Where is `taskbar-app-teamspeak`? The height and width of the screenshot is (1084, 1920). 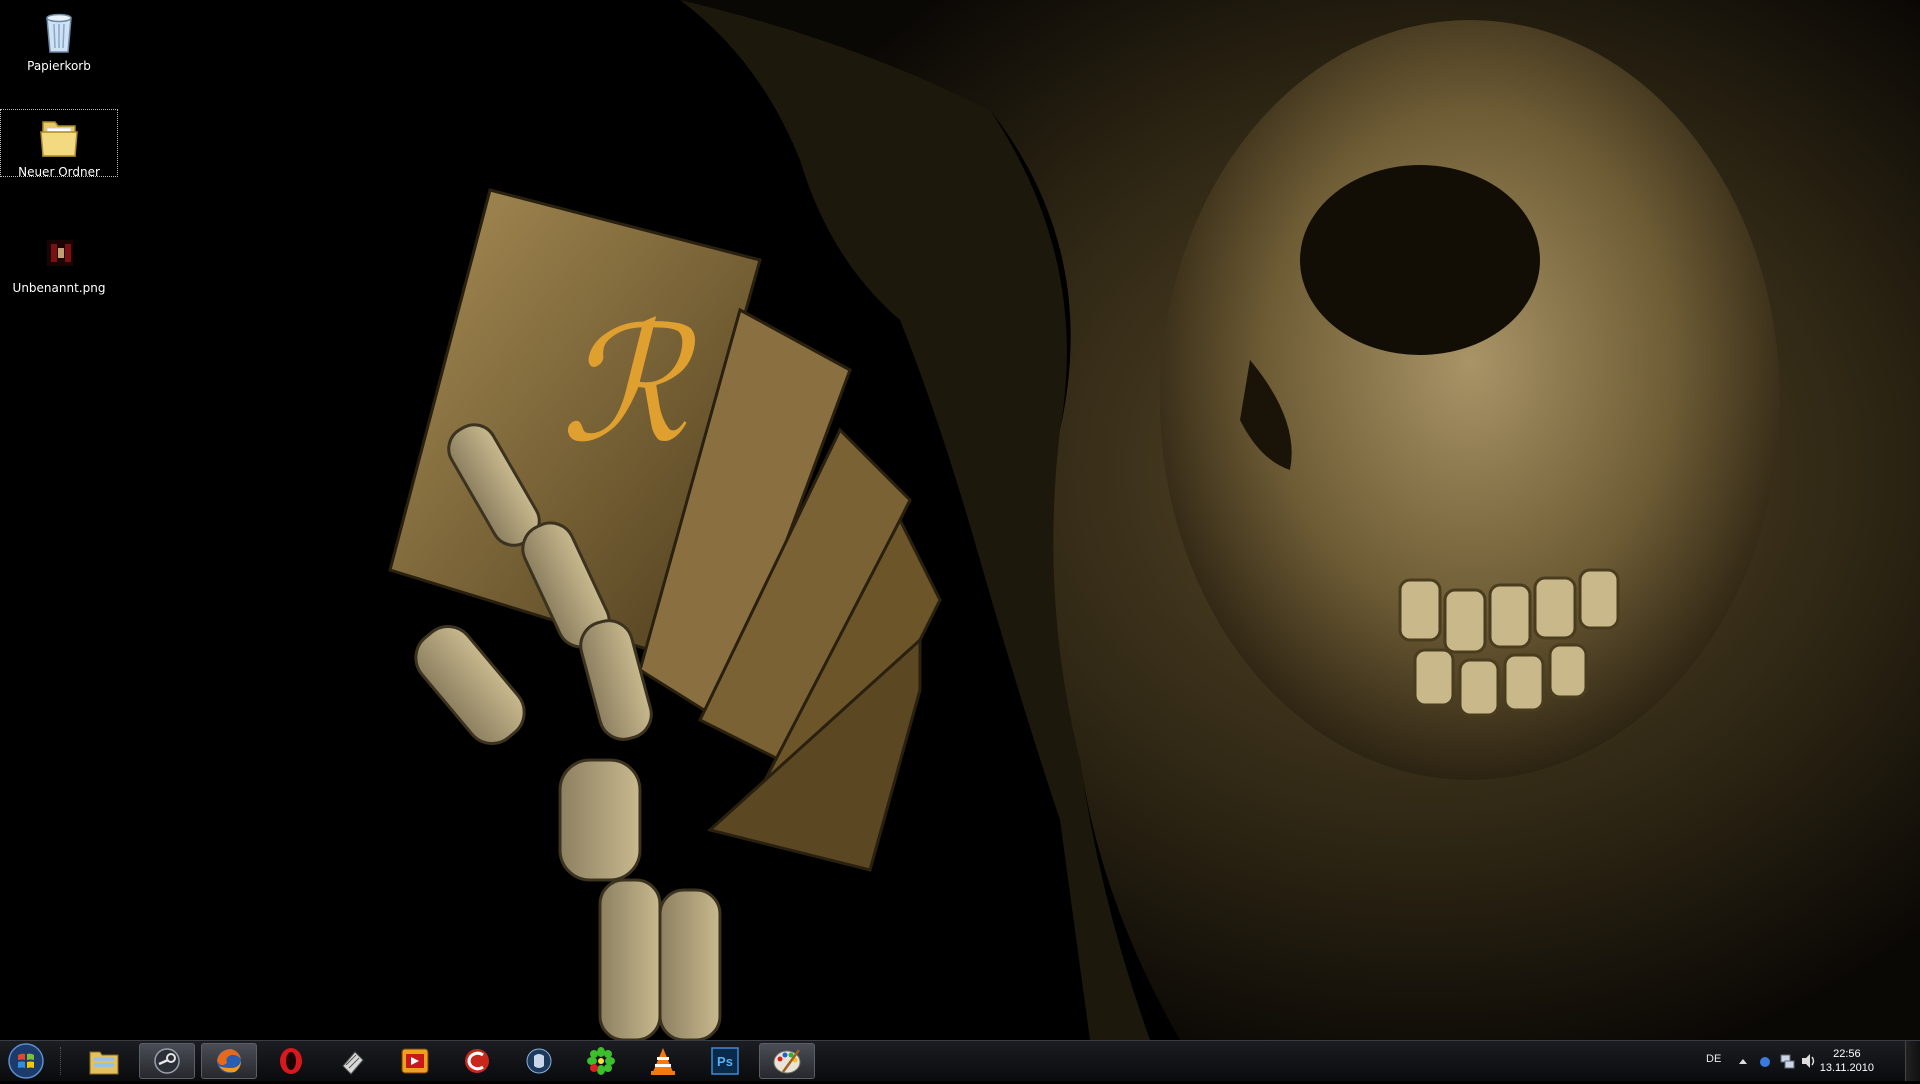
taskbar-app-teamspeak is located at coordinates (539, 1061).